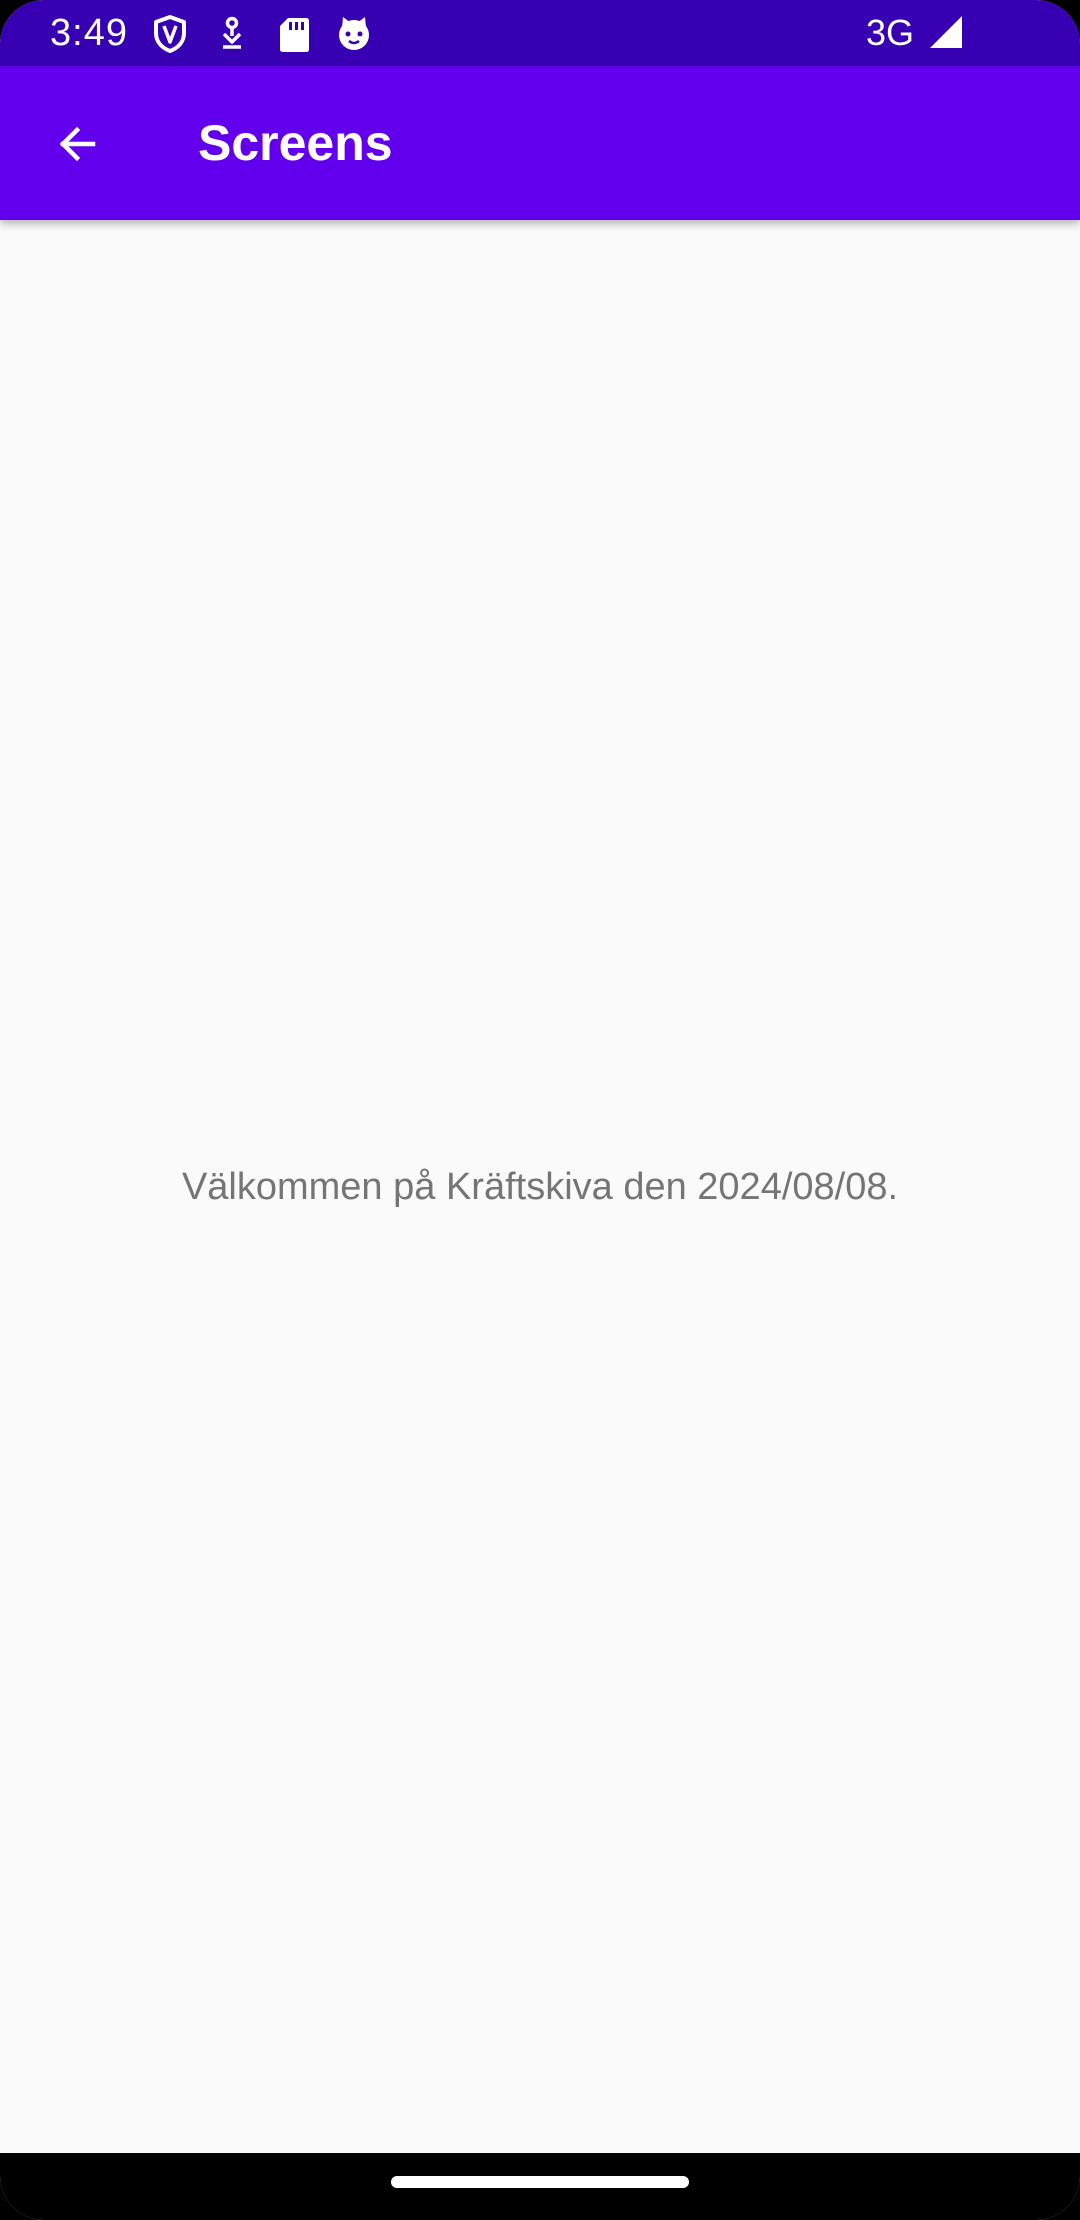 The width and height of the screenshot is (1080, 2220). What do you see at coordinates (540, 1187) in the screenshot?
I see `welcome-message: Välkommen på Kräftskiva den 2024/08/08.` at bounding box center [540, 1187].